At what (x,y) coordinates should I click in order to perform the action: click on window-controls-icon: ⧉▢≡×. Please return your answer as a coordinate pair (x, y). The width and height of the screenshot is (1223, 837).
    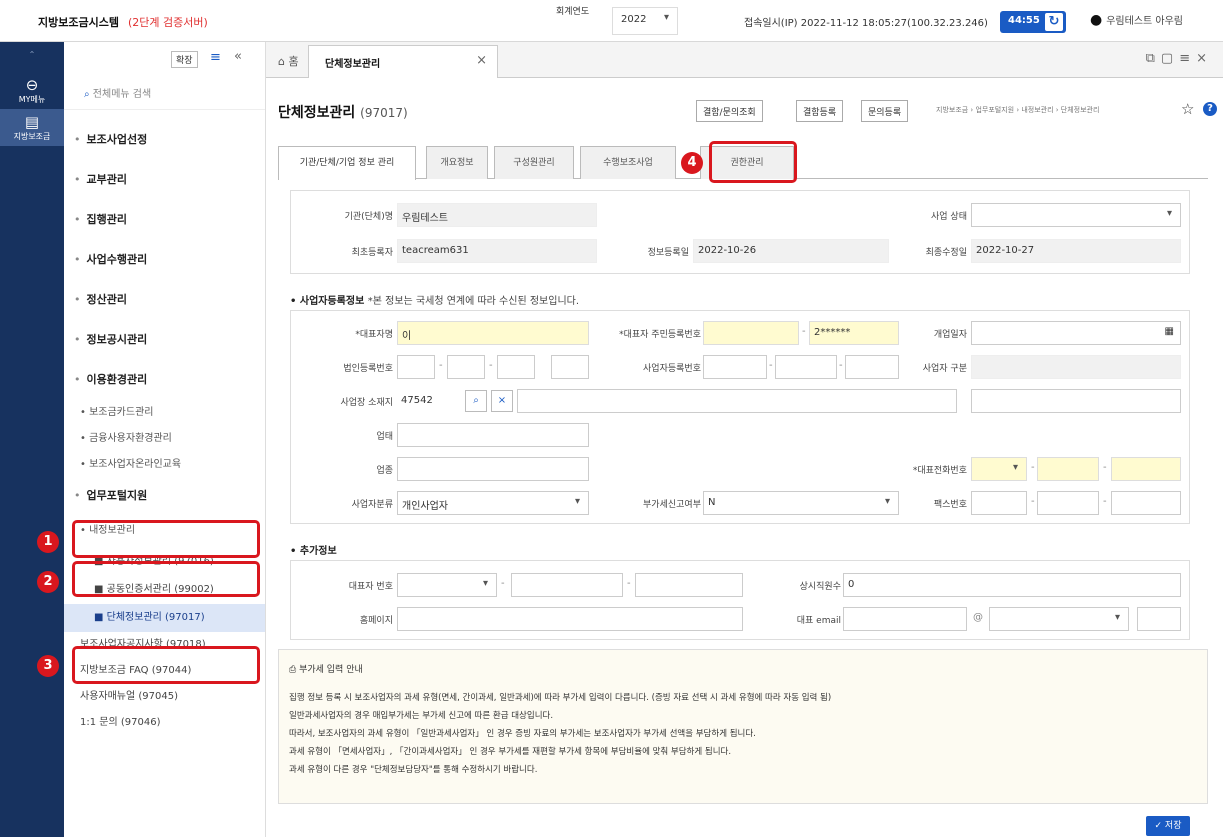
    Looking at the image, I should click on (1179, 58).